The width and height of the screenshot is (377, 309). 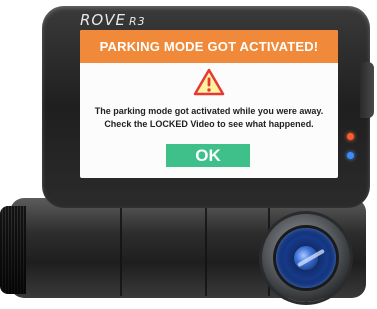 What do you see at coordinates (350, 136) in the screenshot?
I see `status-led-red-icon` at bounding box center [350, 136].